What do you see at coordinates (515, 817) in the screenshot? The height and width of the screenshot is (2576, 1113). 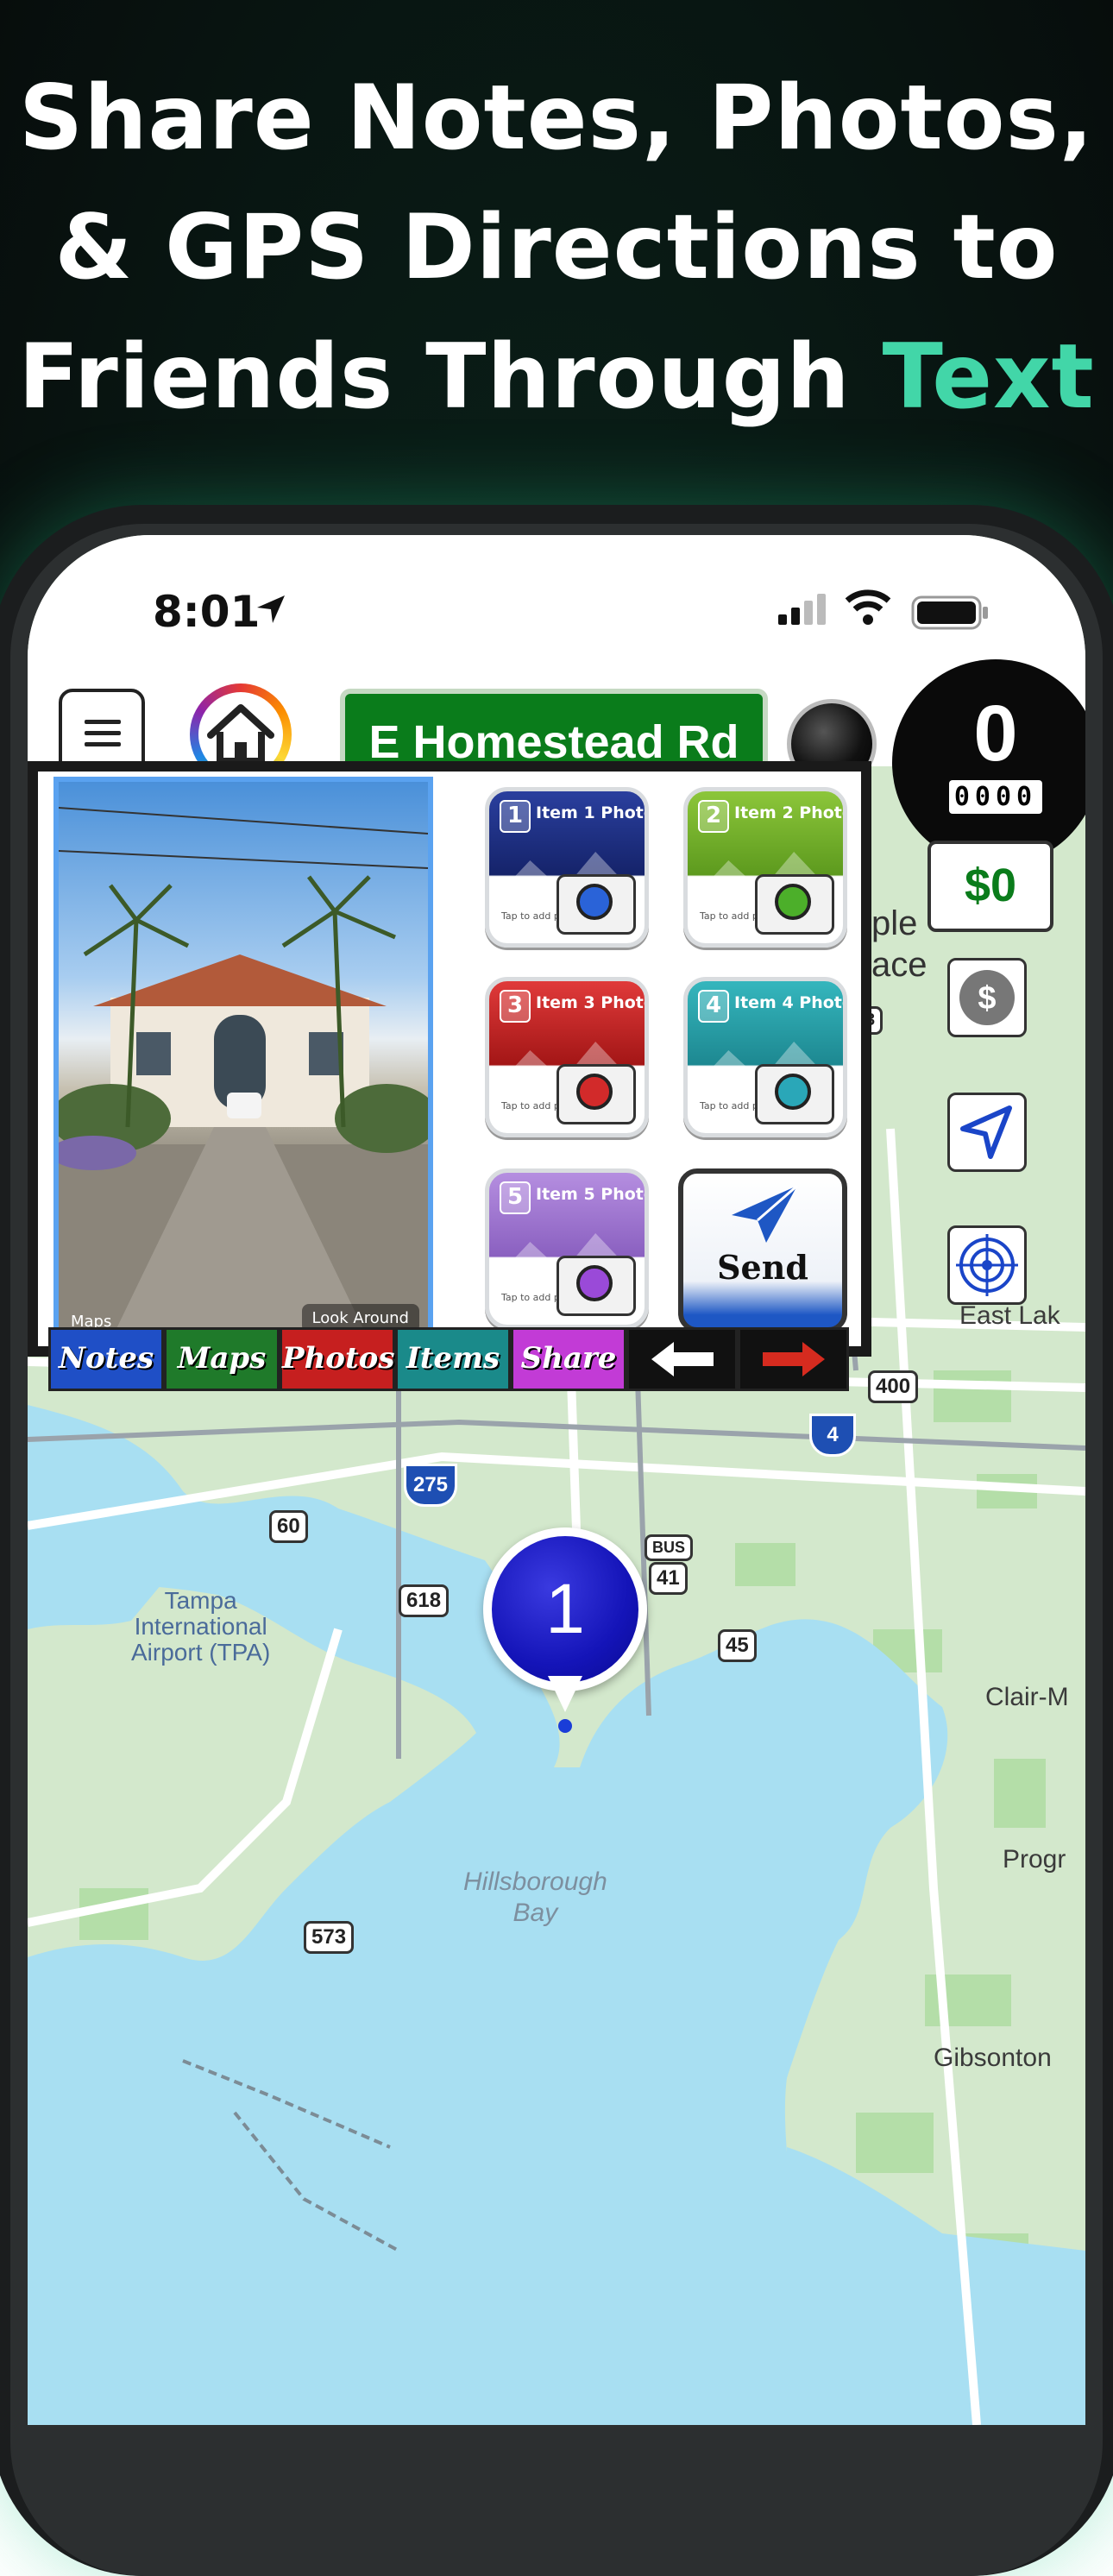 I see `tile-number: 1` at bounding box center [515, 817].